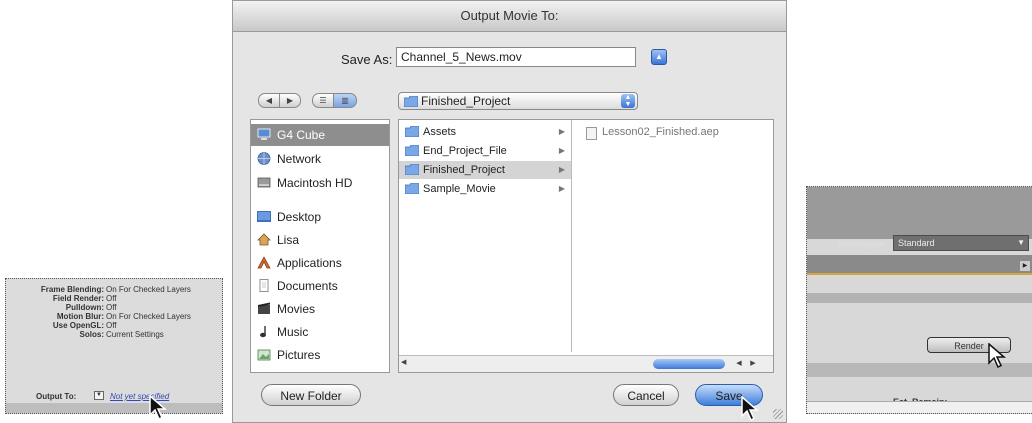  I want to click on hard-drive-icon, so click(264, 182).